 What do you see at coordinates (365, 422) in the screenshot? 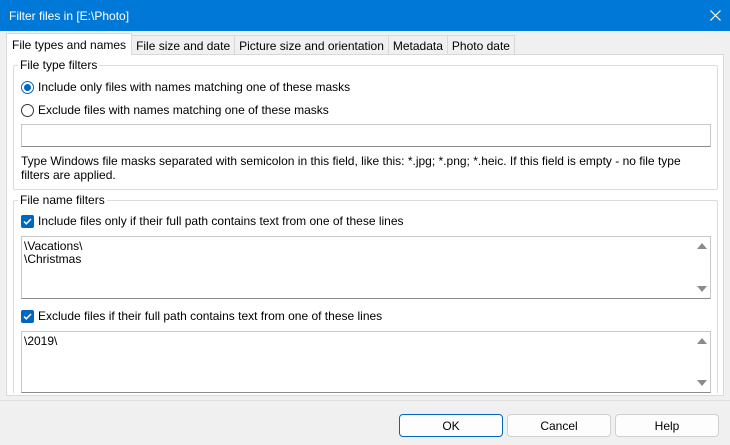
I see `dialog-footer: OK Cancel Help` at bounding box center [365, 422].